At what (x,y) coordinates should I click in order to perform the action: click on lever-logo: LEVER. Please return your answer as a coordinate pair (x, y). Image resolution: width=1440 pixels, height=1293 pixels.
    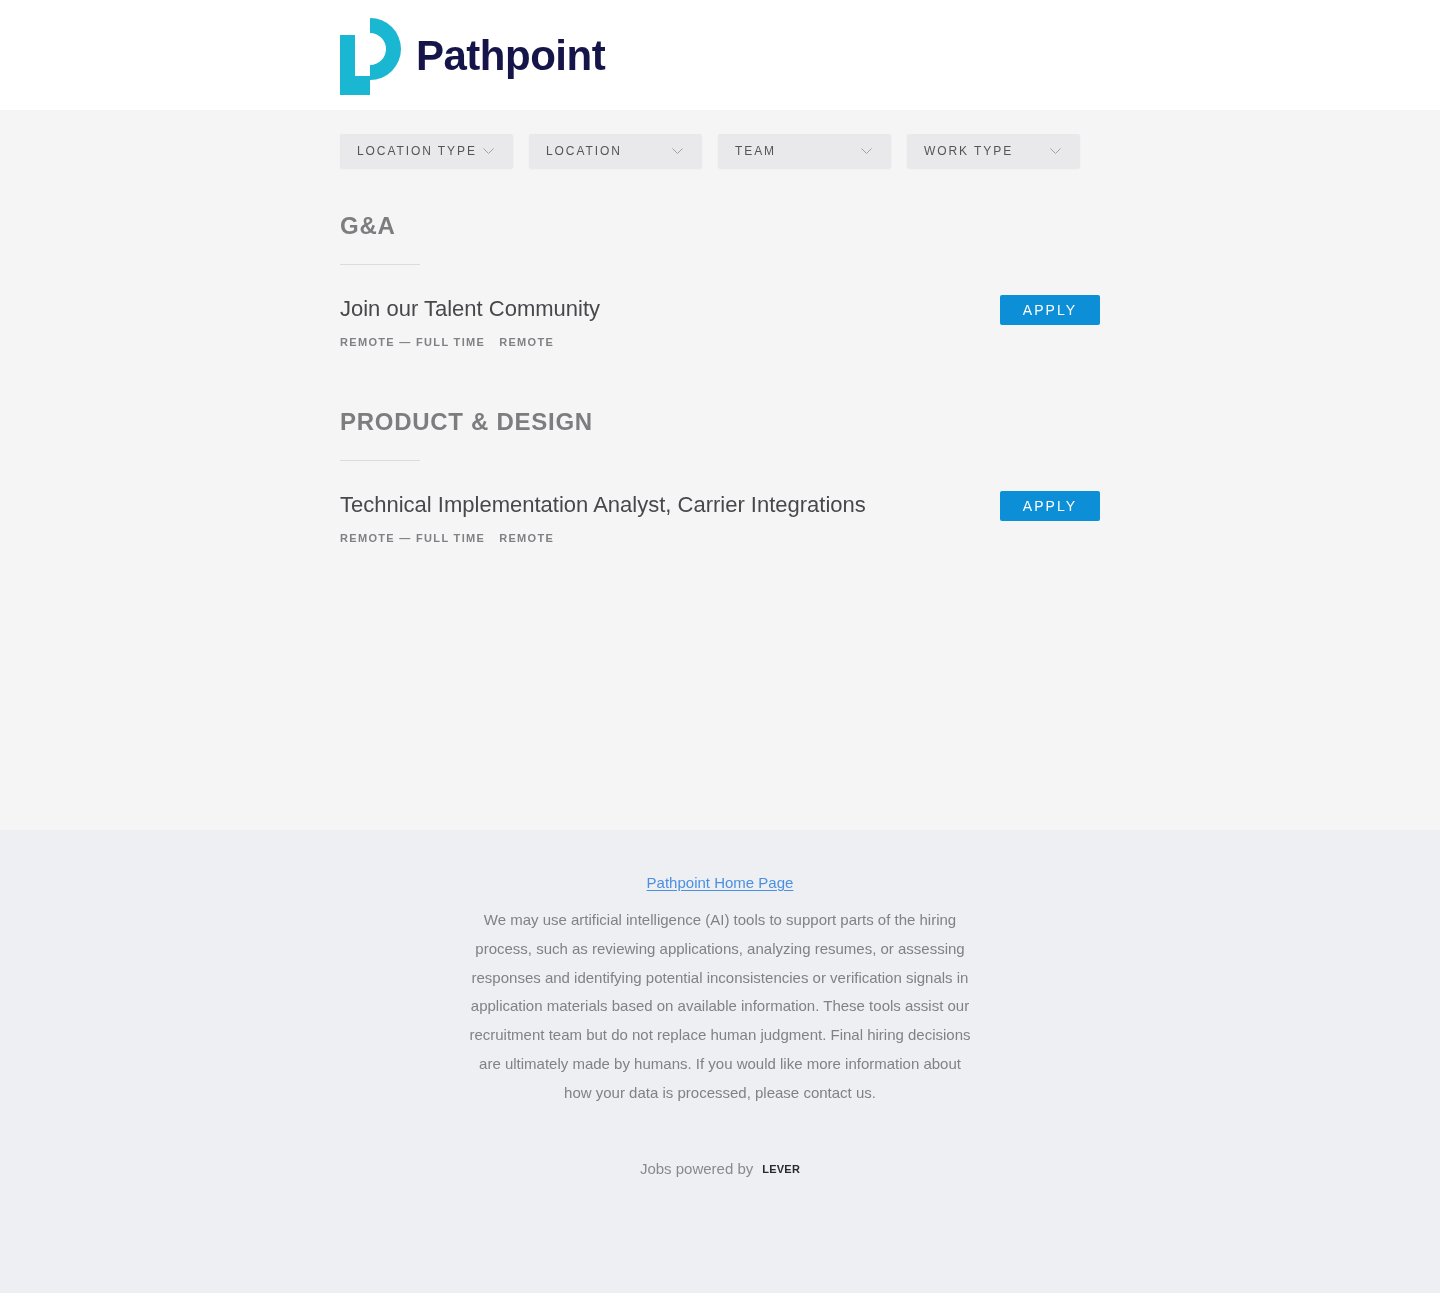
    Looking at the image, I should click on (781, 1169).